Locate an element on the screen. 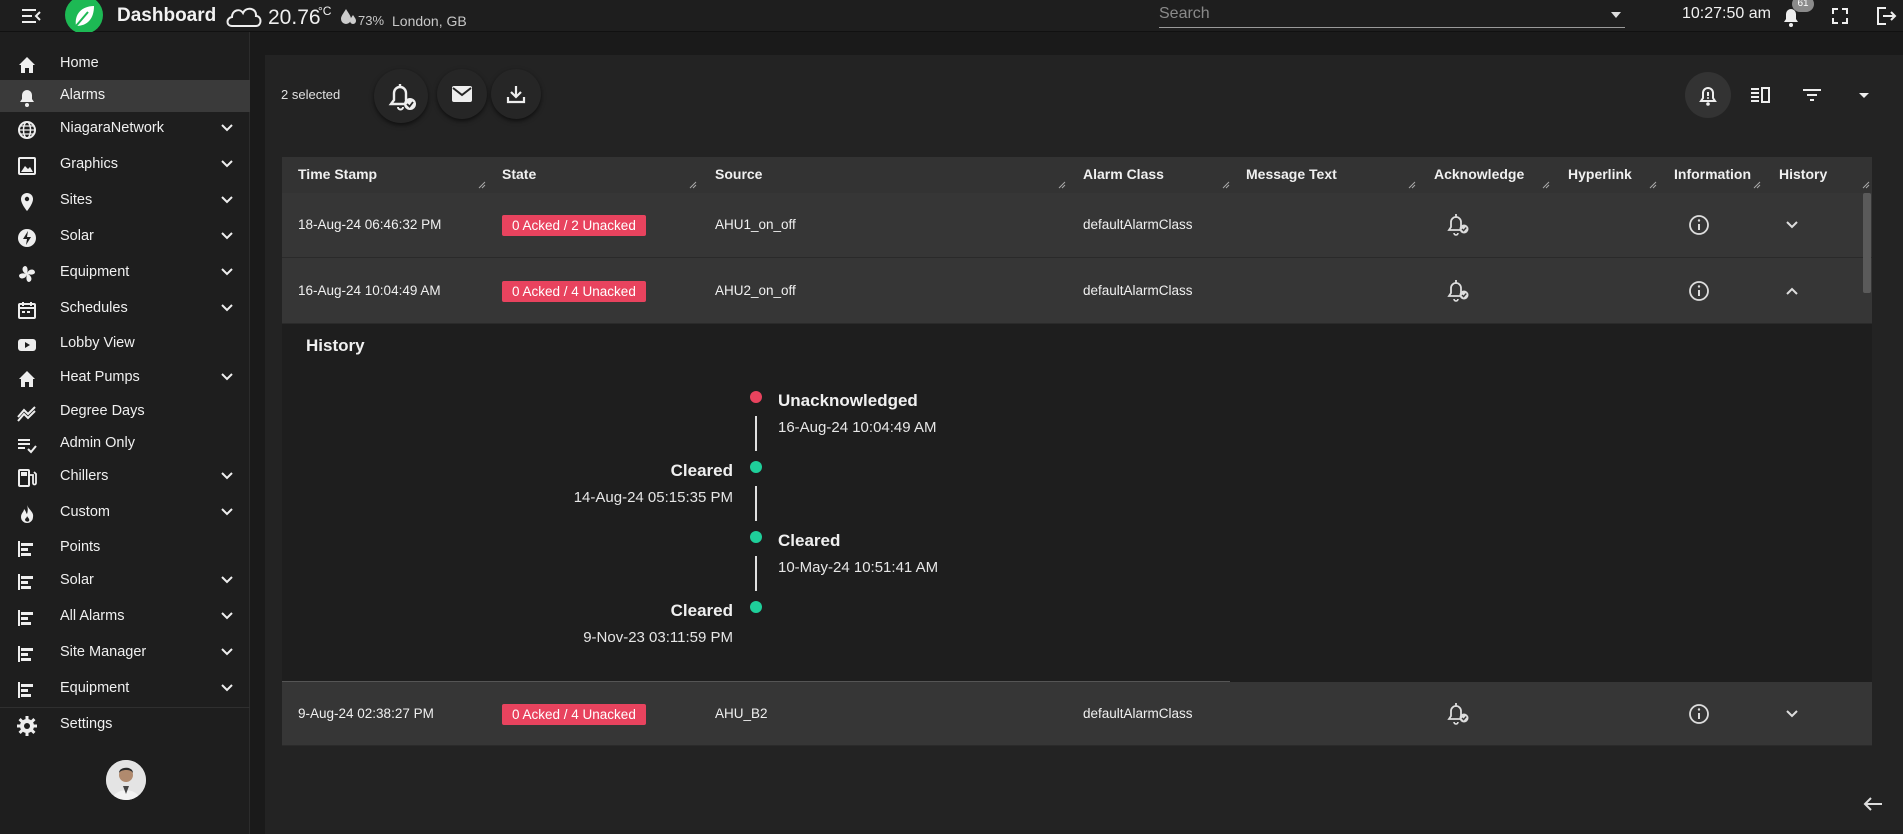  sidebar-item-equipment: Equipment is located at coordinates (125, 273).